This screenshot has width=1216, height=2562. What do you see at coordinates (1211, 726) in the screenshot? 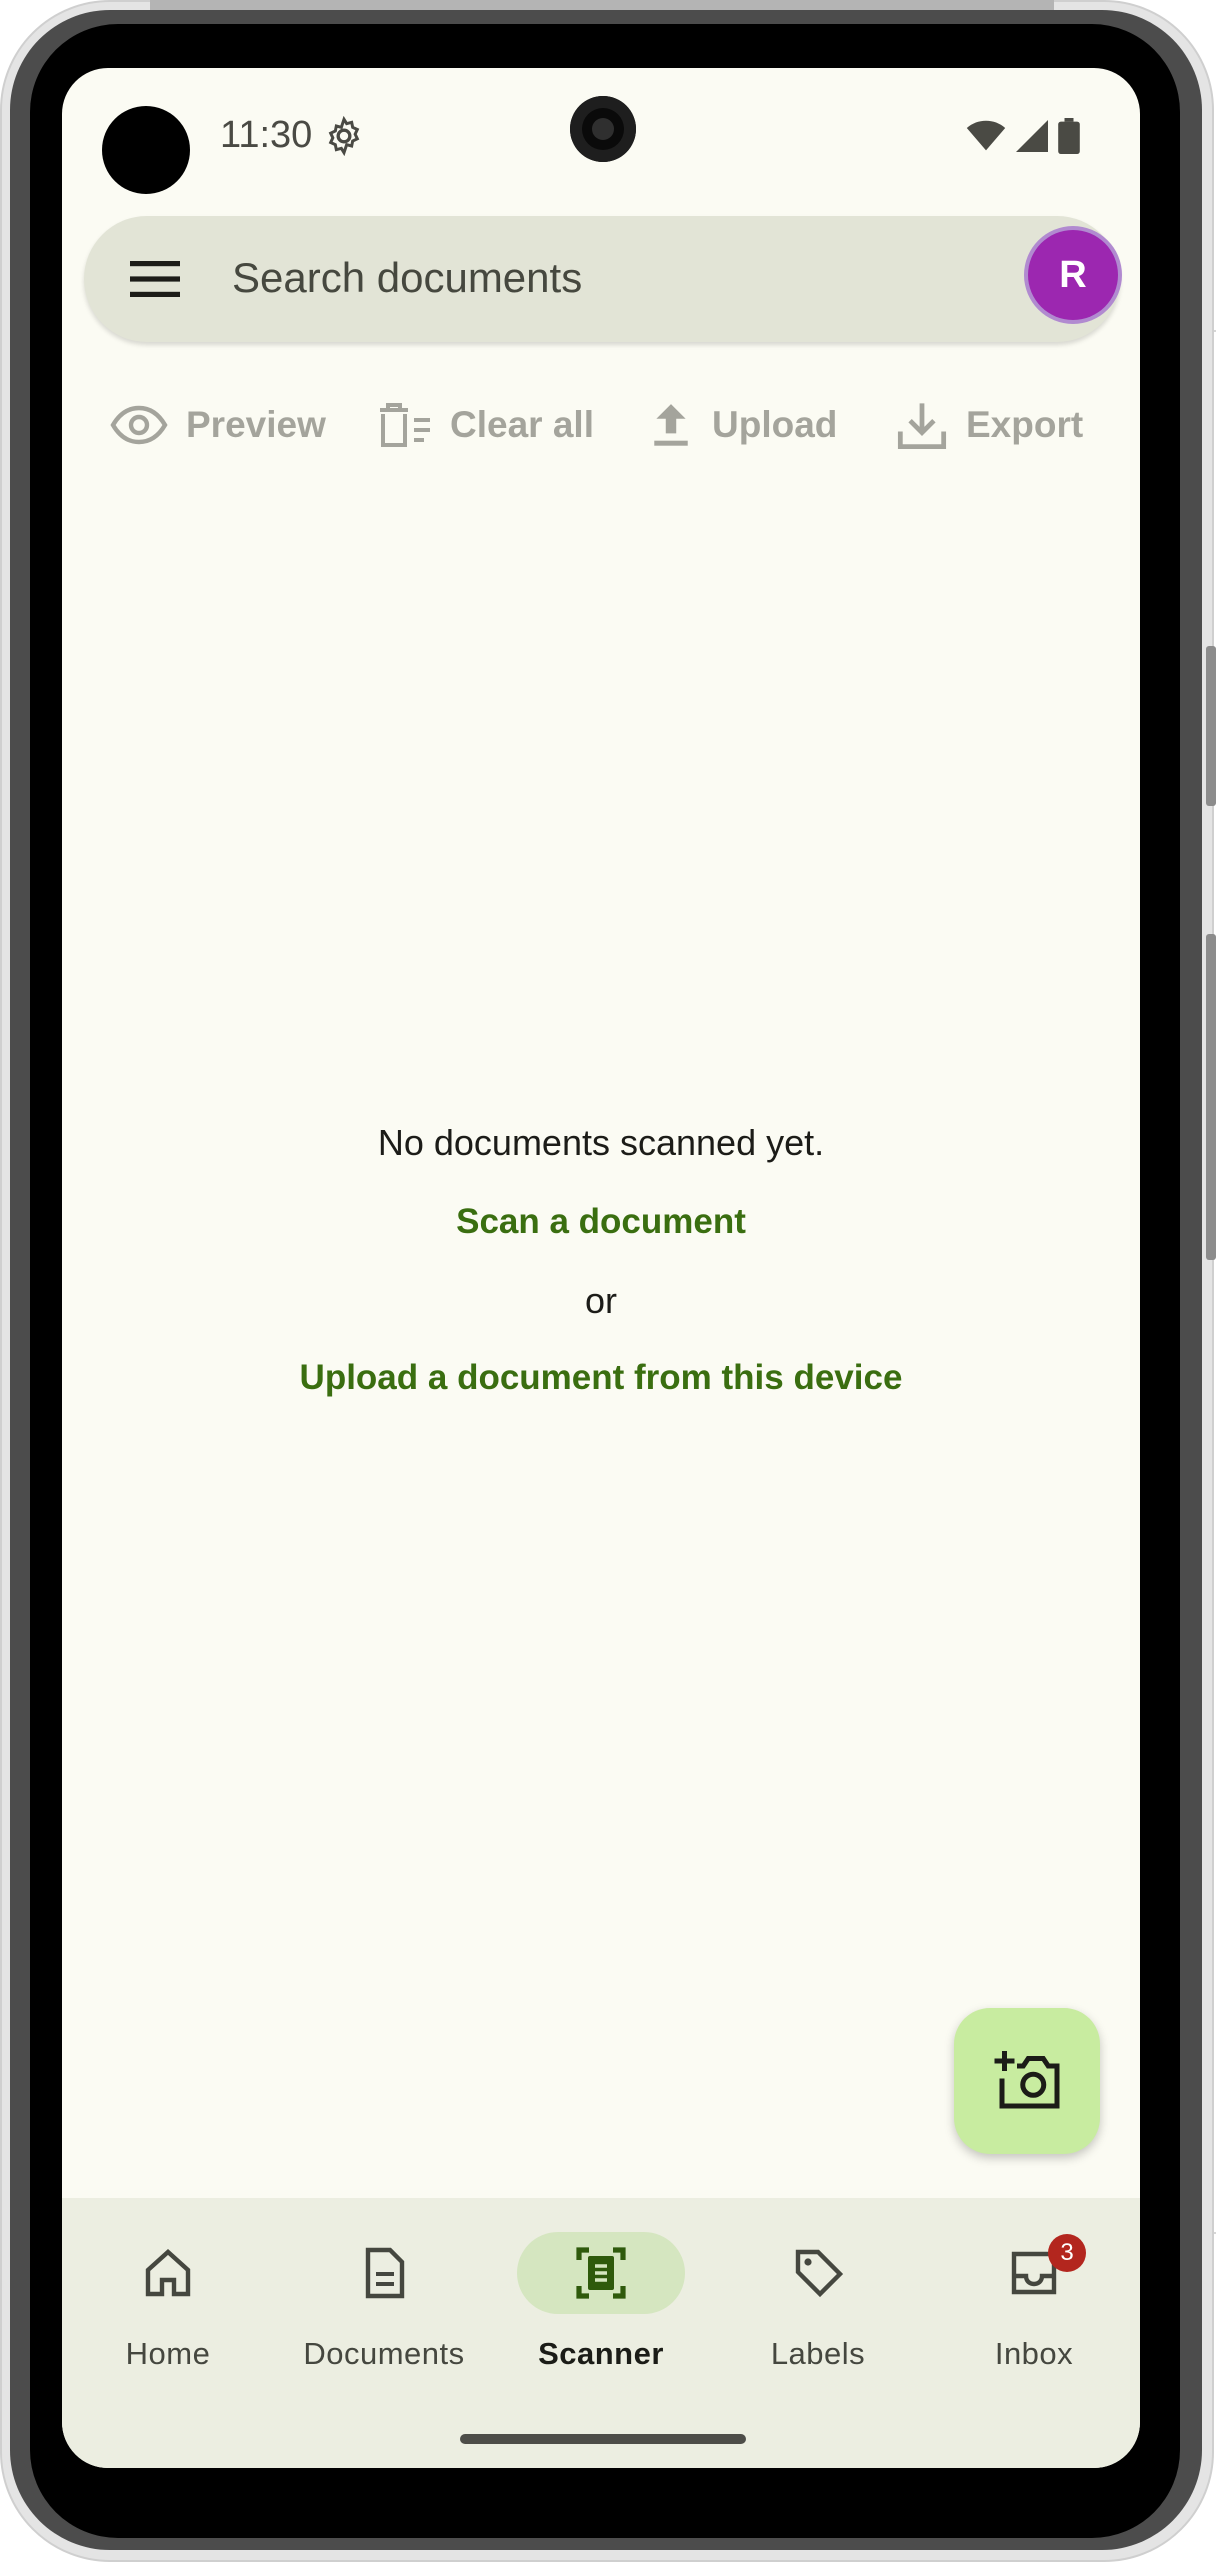
I see `volume-button` at bounding box center [1211, 726].